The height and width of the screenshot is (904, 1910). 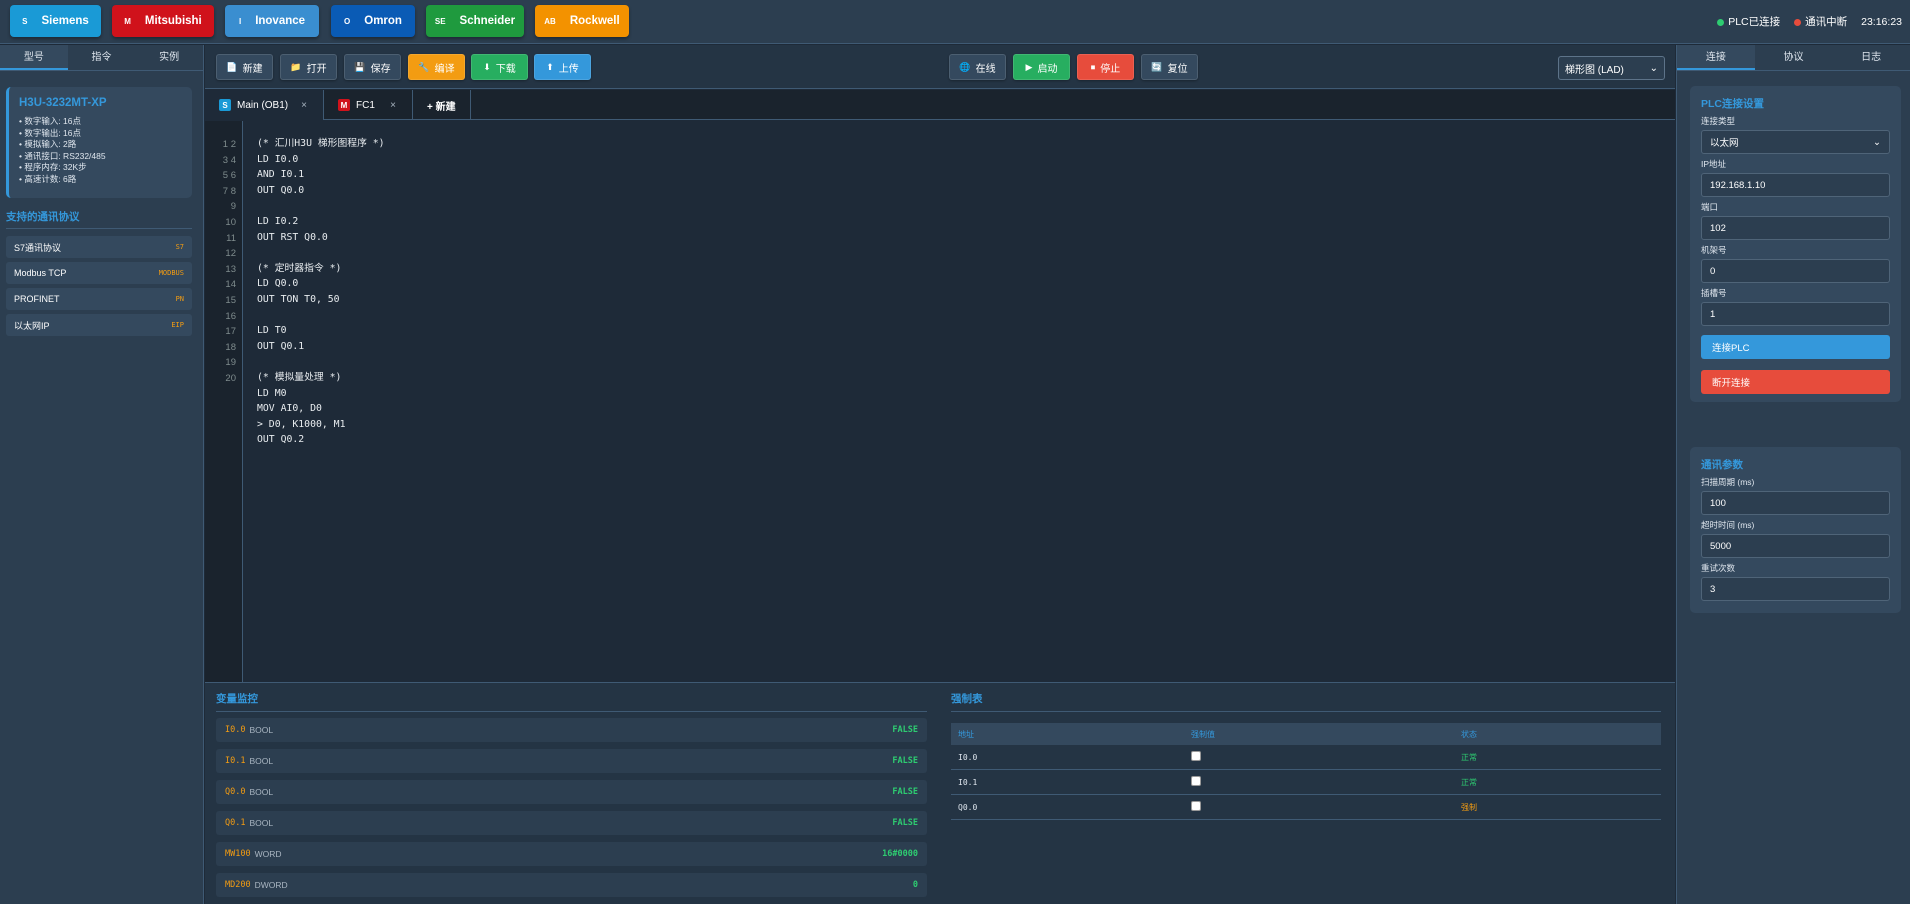 What do you see at coordinates (1714, 164) in the screenshot?
I see `field-label: IP地址` at bounding box center [1714, 164].